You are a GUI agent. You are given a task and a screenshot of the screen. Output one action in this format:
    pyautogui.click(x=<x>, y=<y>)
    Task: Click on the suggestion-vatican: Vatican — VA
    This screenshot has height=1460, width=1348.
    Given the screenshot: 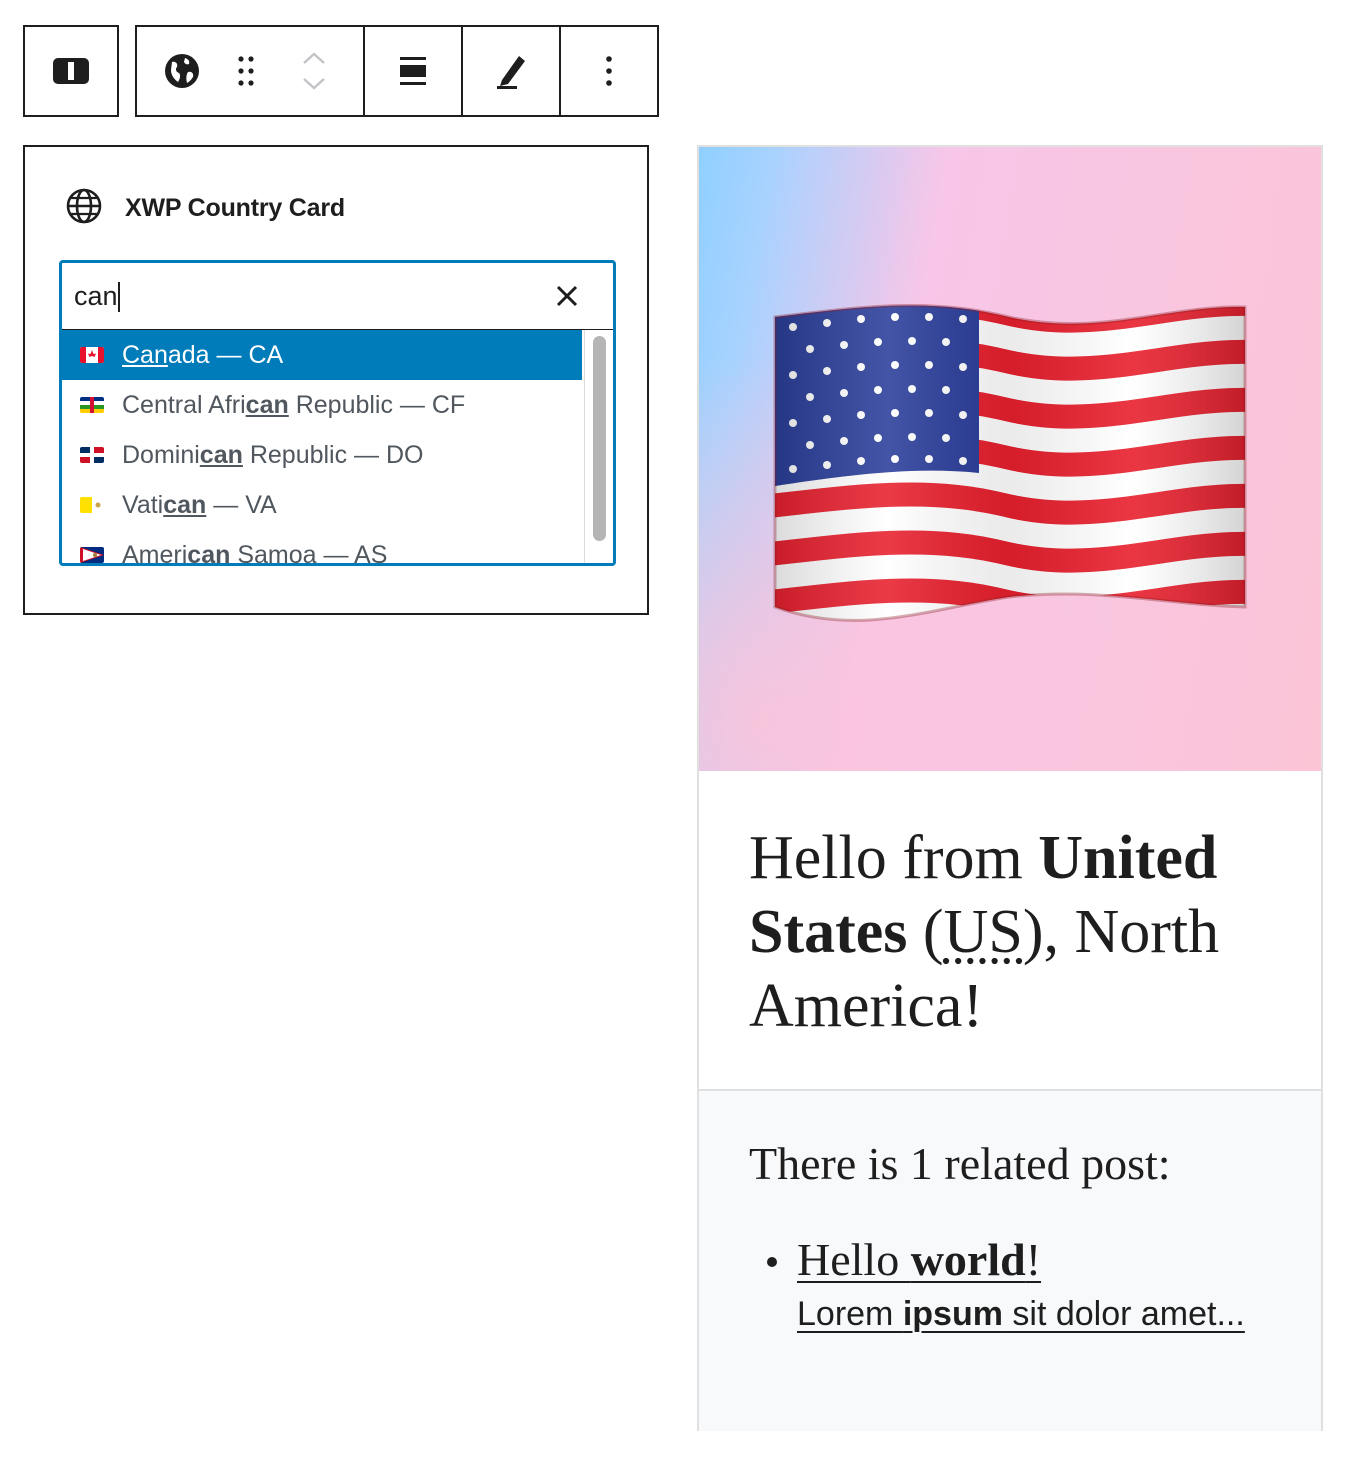 What is the action you would take?
    pyautogui.click(x=322, y=505)
    